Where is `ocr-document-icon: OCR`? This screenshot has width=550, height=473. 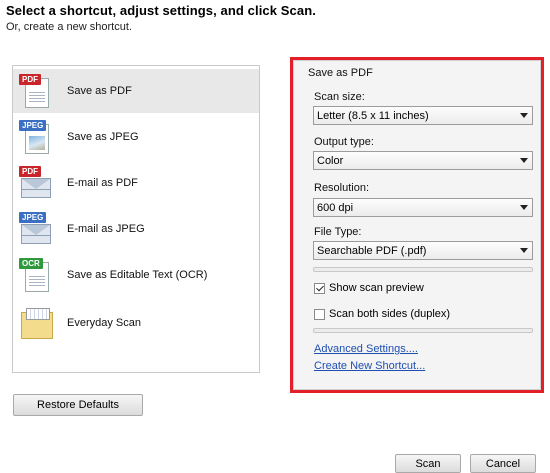
ocr-document-icon: OCR is located at coordinates (36, 275).